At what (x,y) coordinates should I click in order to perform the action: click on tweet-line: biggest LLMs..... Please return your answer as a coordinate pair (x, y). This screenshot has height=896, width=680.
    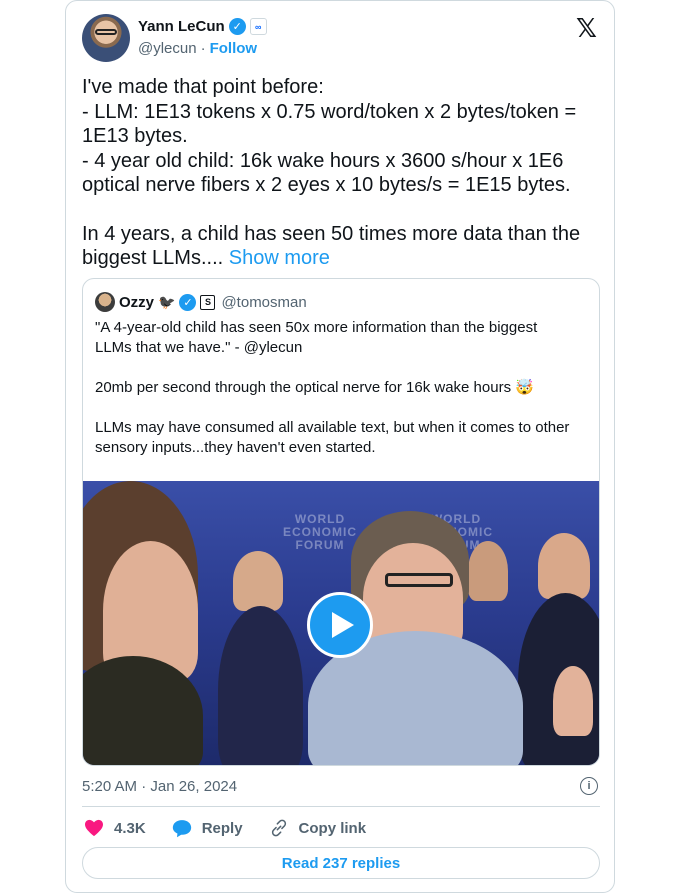
    Looking at the image, I should click on (153, 258).